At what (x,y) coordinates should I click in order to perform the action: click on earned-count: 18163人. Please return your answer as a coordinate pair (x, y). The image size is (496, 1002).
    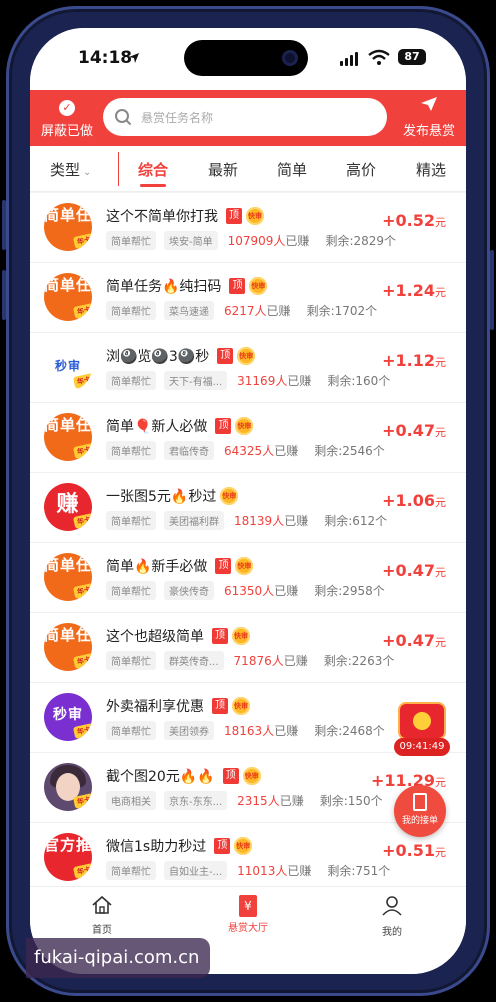
    Looking at the image, I should click on (249, 731).